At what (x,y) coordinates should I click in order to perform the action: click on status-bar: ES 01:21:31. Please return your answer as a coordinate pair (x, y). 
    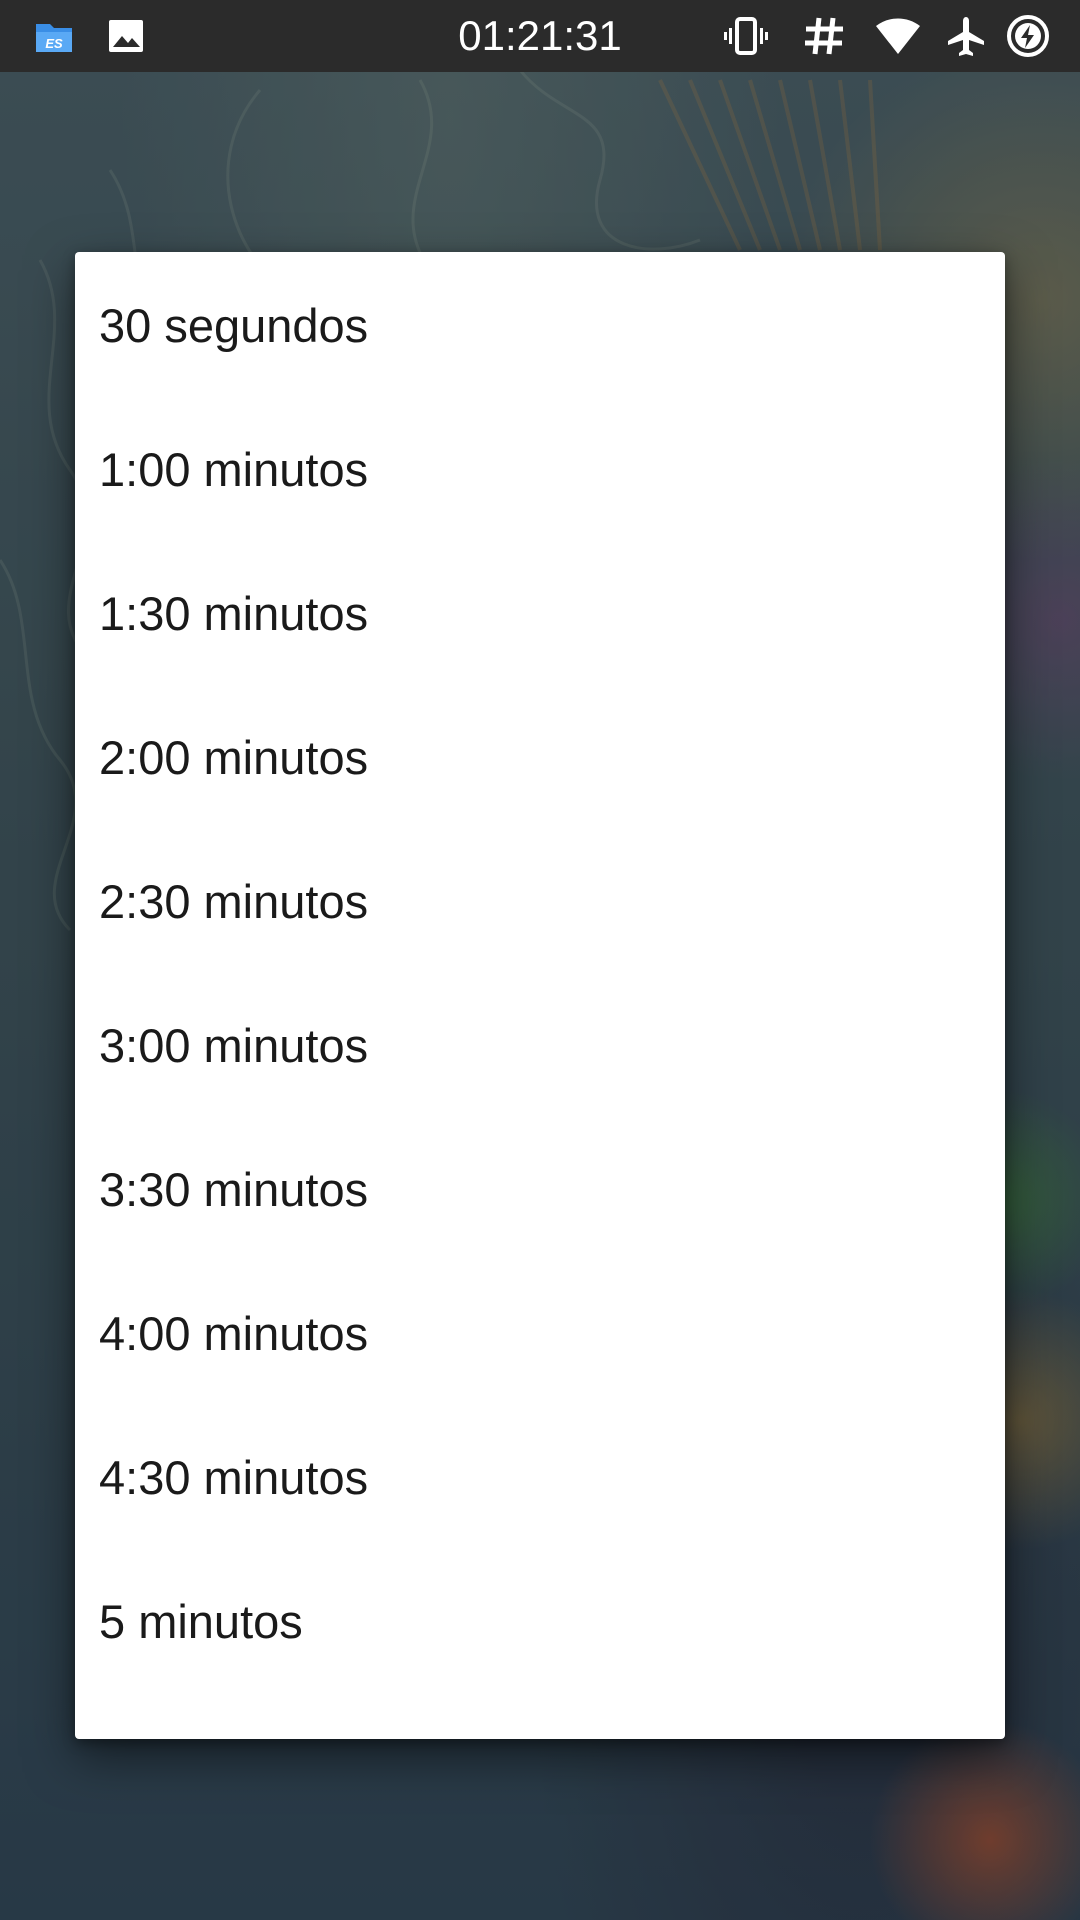
    Looking at the image, I should click on (540, 36).